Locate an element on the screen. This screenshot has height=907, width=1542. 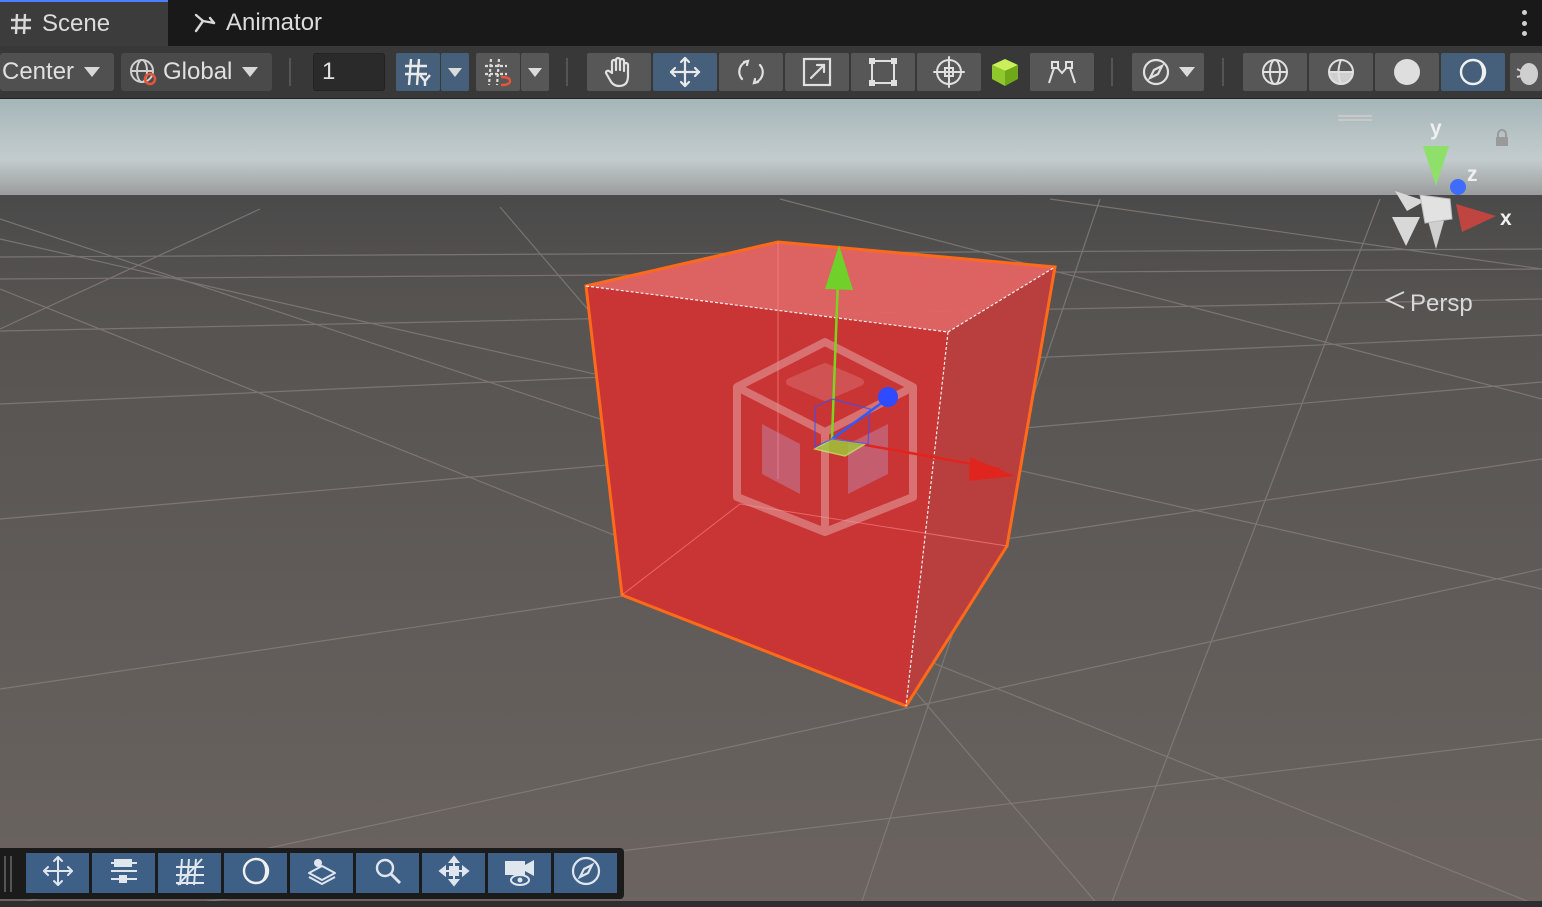
animator-icon is located at coordinates (205, 23).